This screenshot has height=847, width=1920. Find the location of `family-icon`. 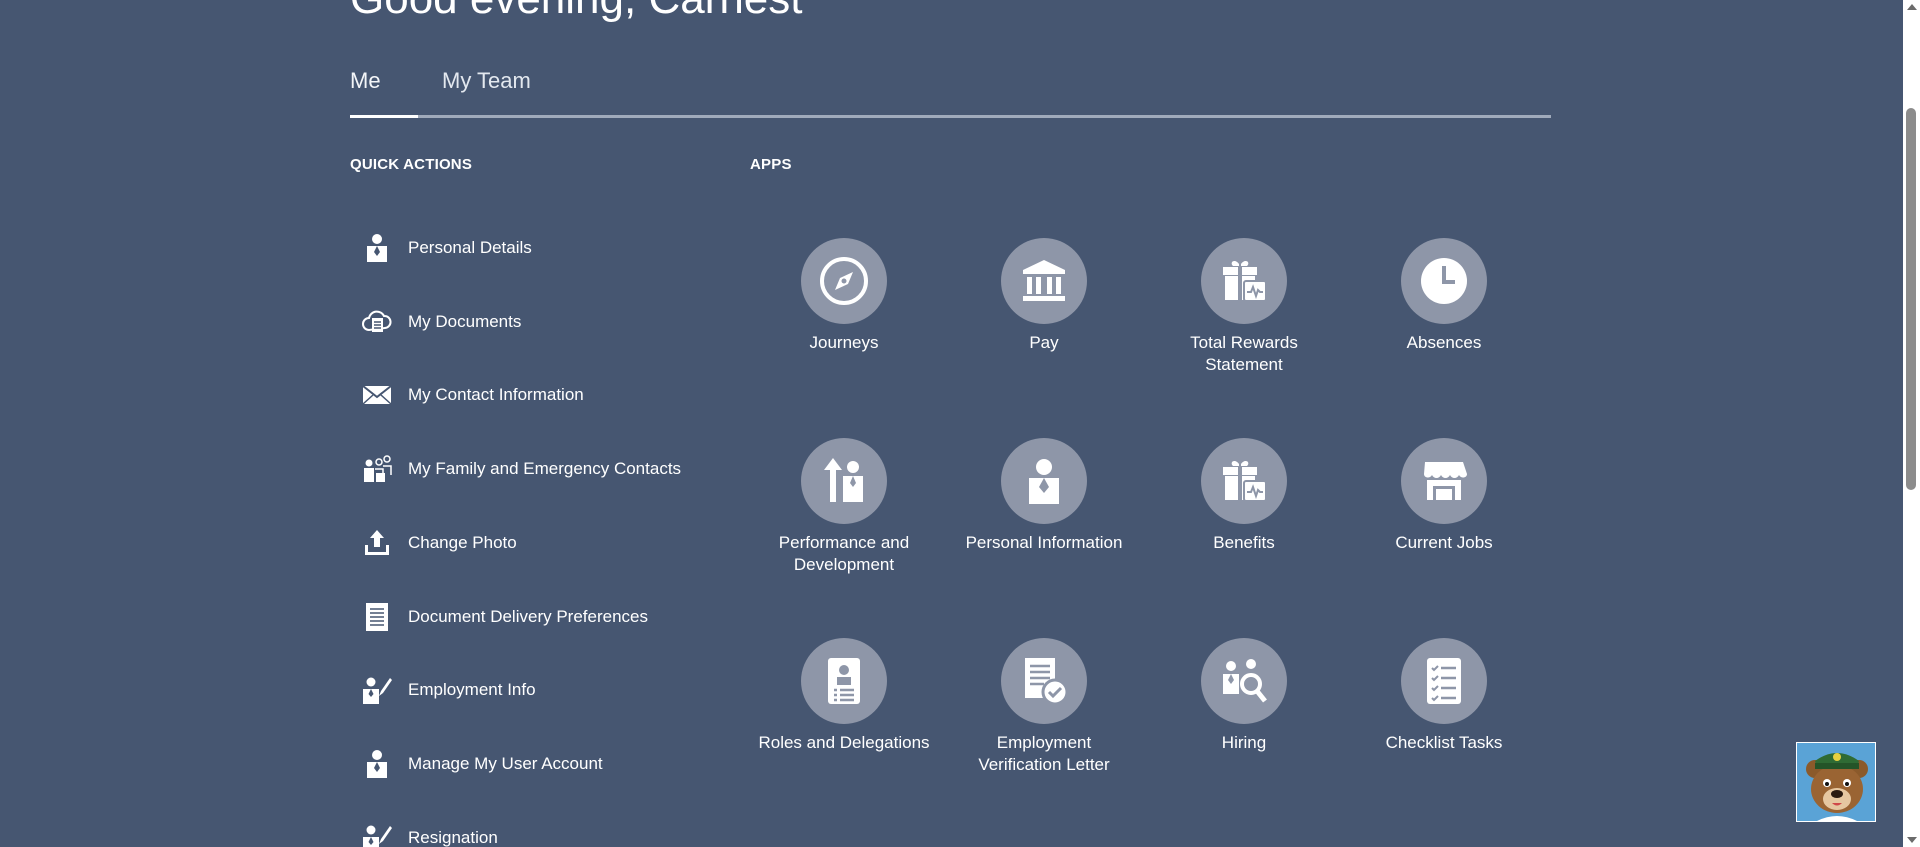

family-icon is located at coordinates (377, 469).